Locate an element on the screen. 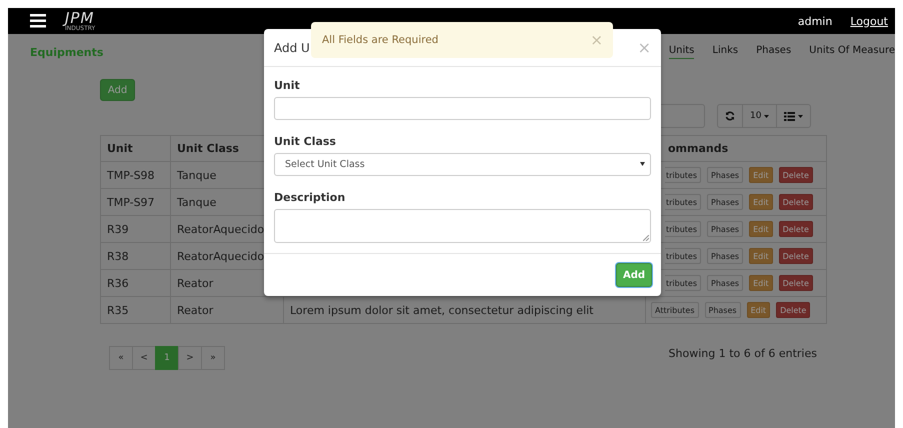  tab: Units is located at coordinates (681, 52).